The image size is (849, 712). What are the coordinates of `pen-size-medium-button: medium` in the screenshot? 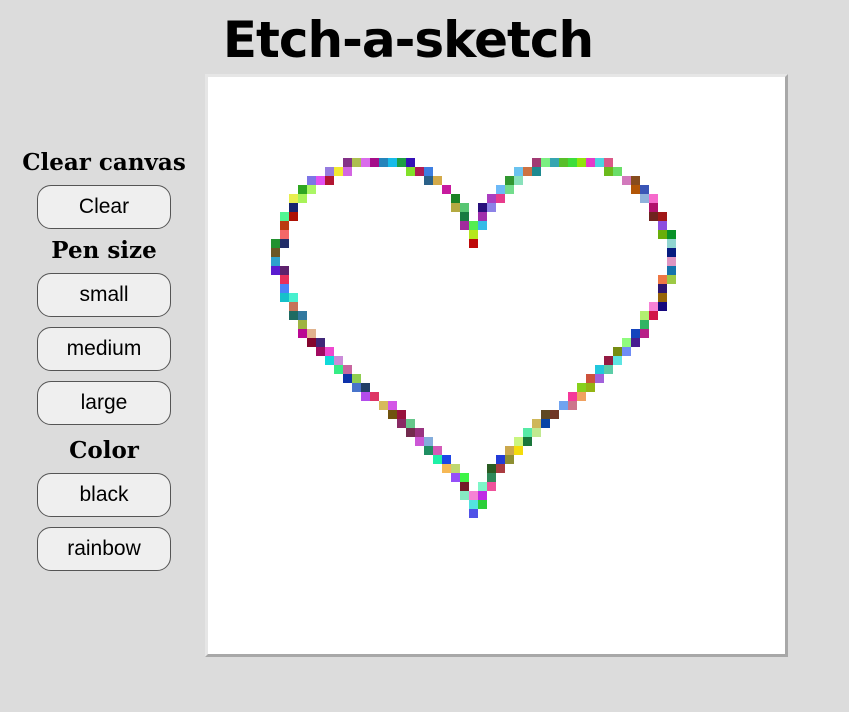 It's located at (104, 349).